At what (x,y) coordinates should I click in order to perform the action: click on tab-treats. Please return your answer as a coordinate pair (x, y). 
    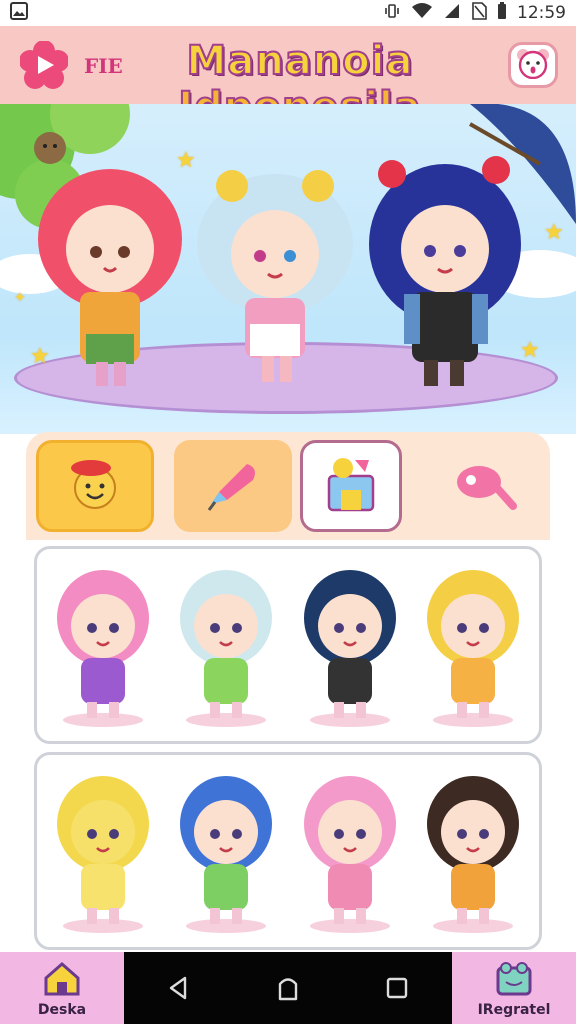
    Looking at the image, I should click on (485, 486).